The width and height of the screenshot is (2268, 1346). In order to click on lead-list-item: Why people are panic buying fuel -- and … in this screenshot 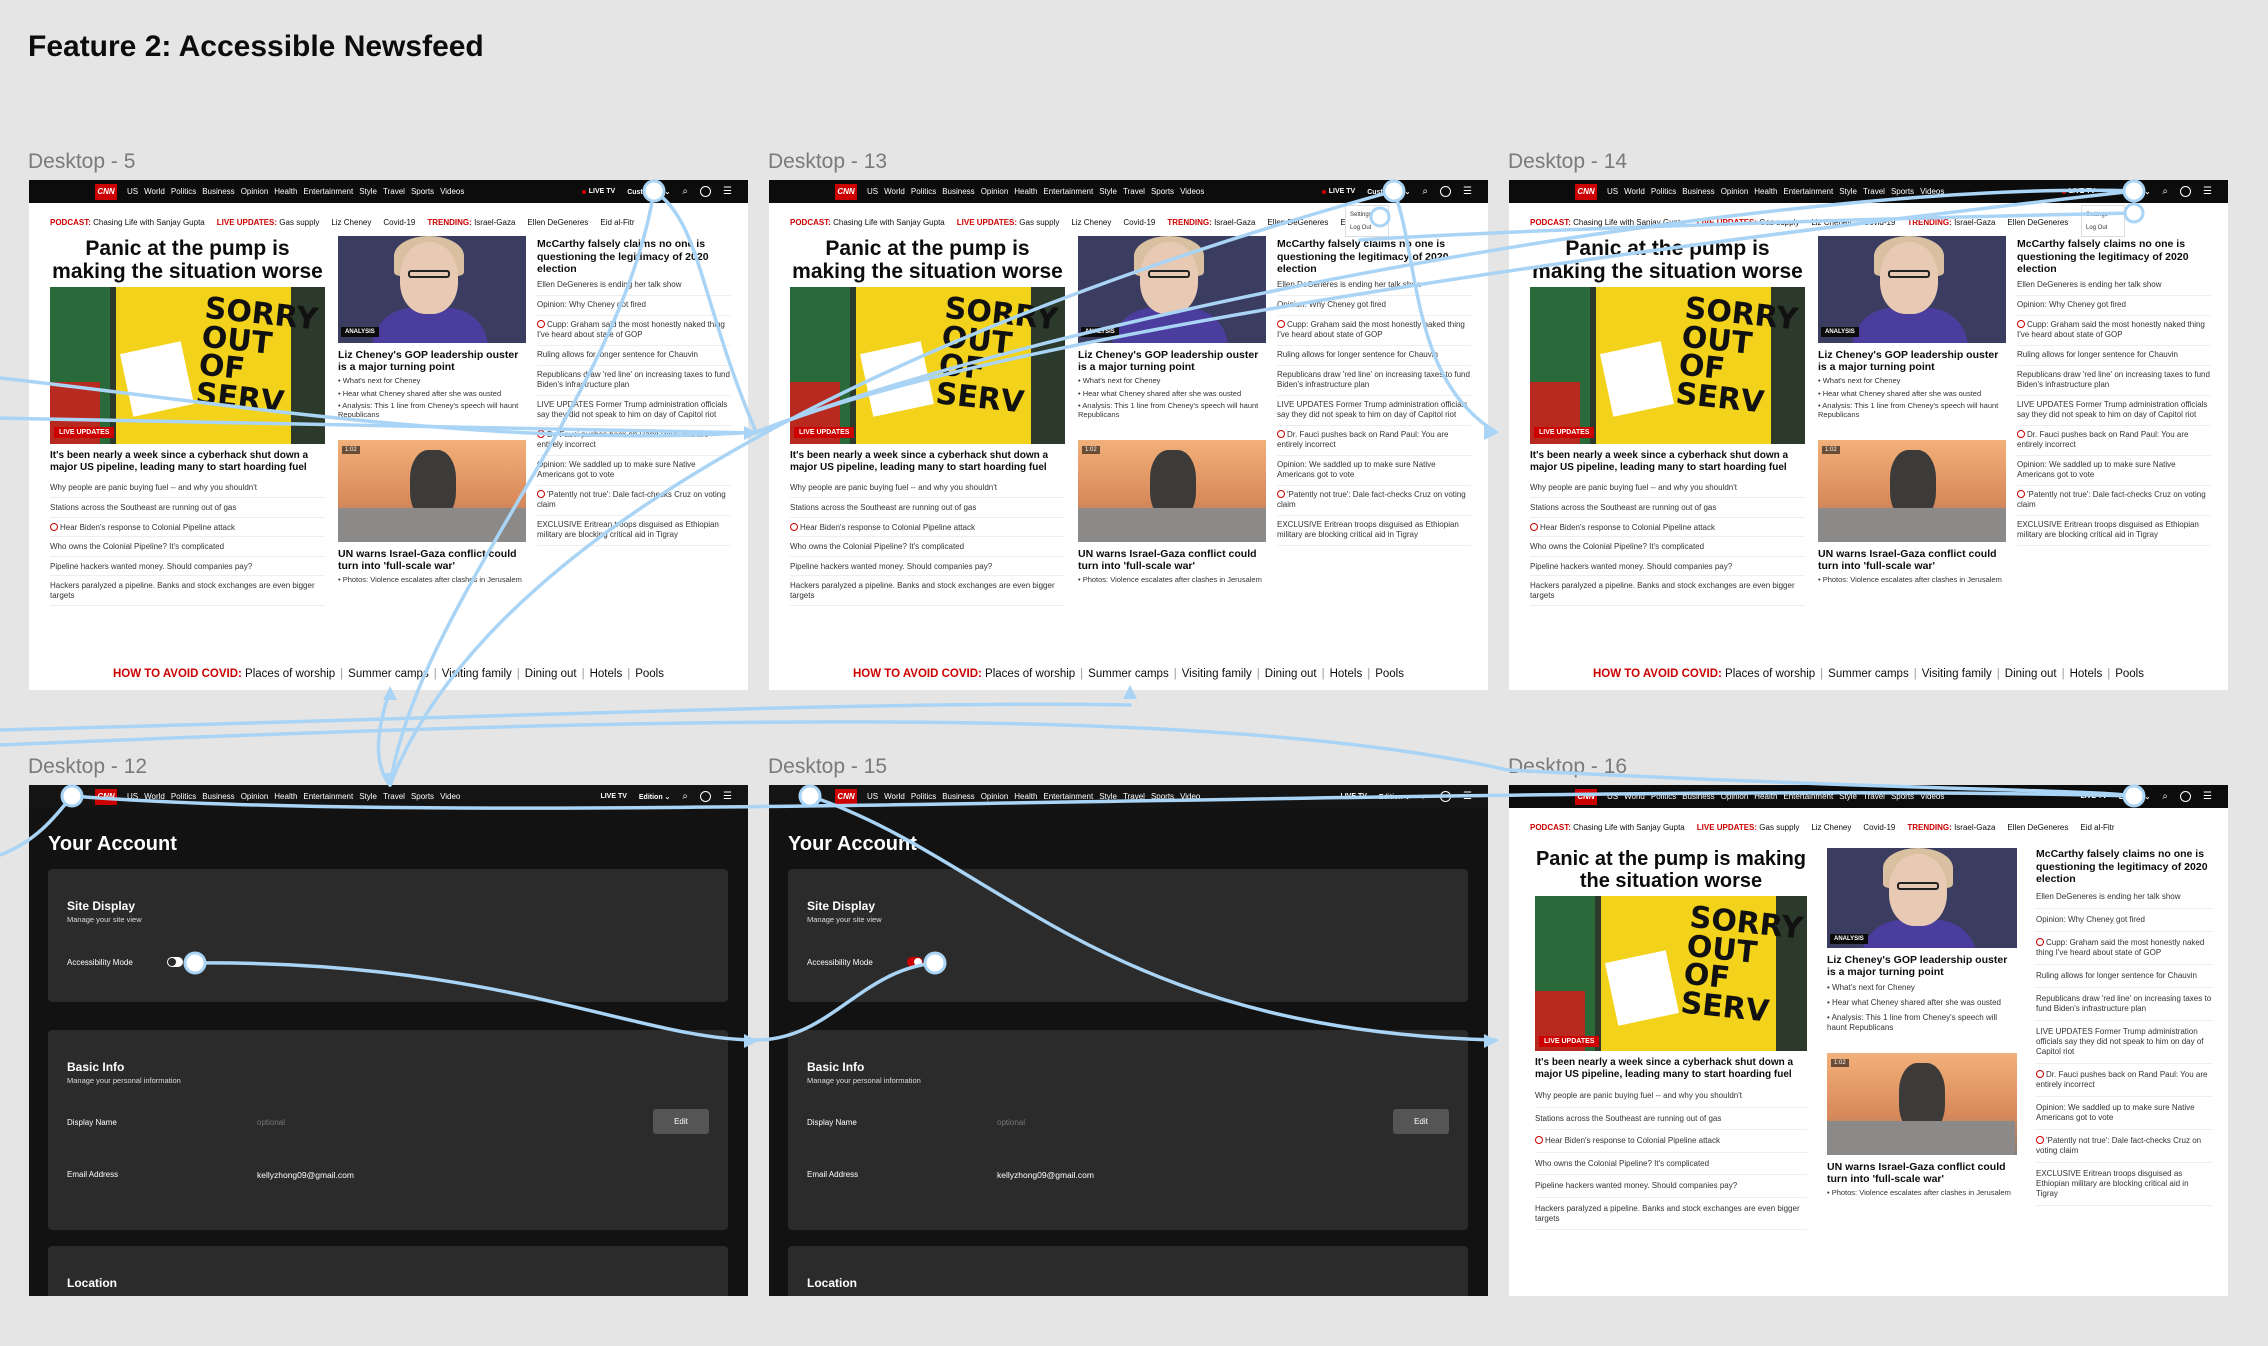, I will do `click(927, 488)`.